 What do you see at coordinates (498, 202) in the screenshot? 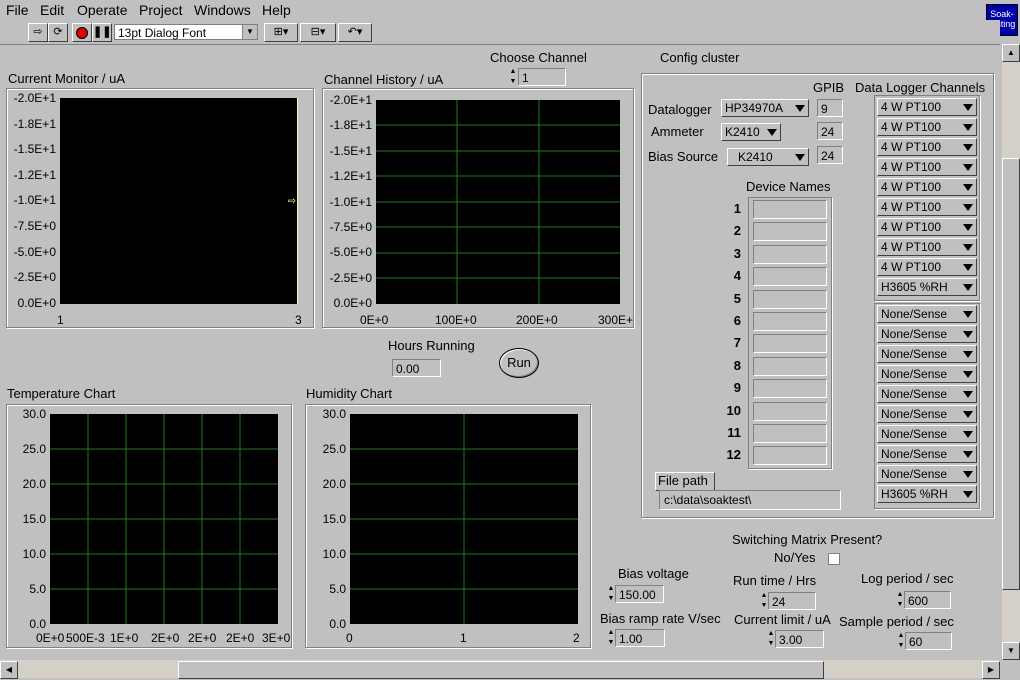
I see `channel-history-plot` at bounding box center [498, 202].